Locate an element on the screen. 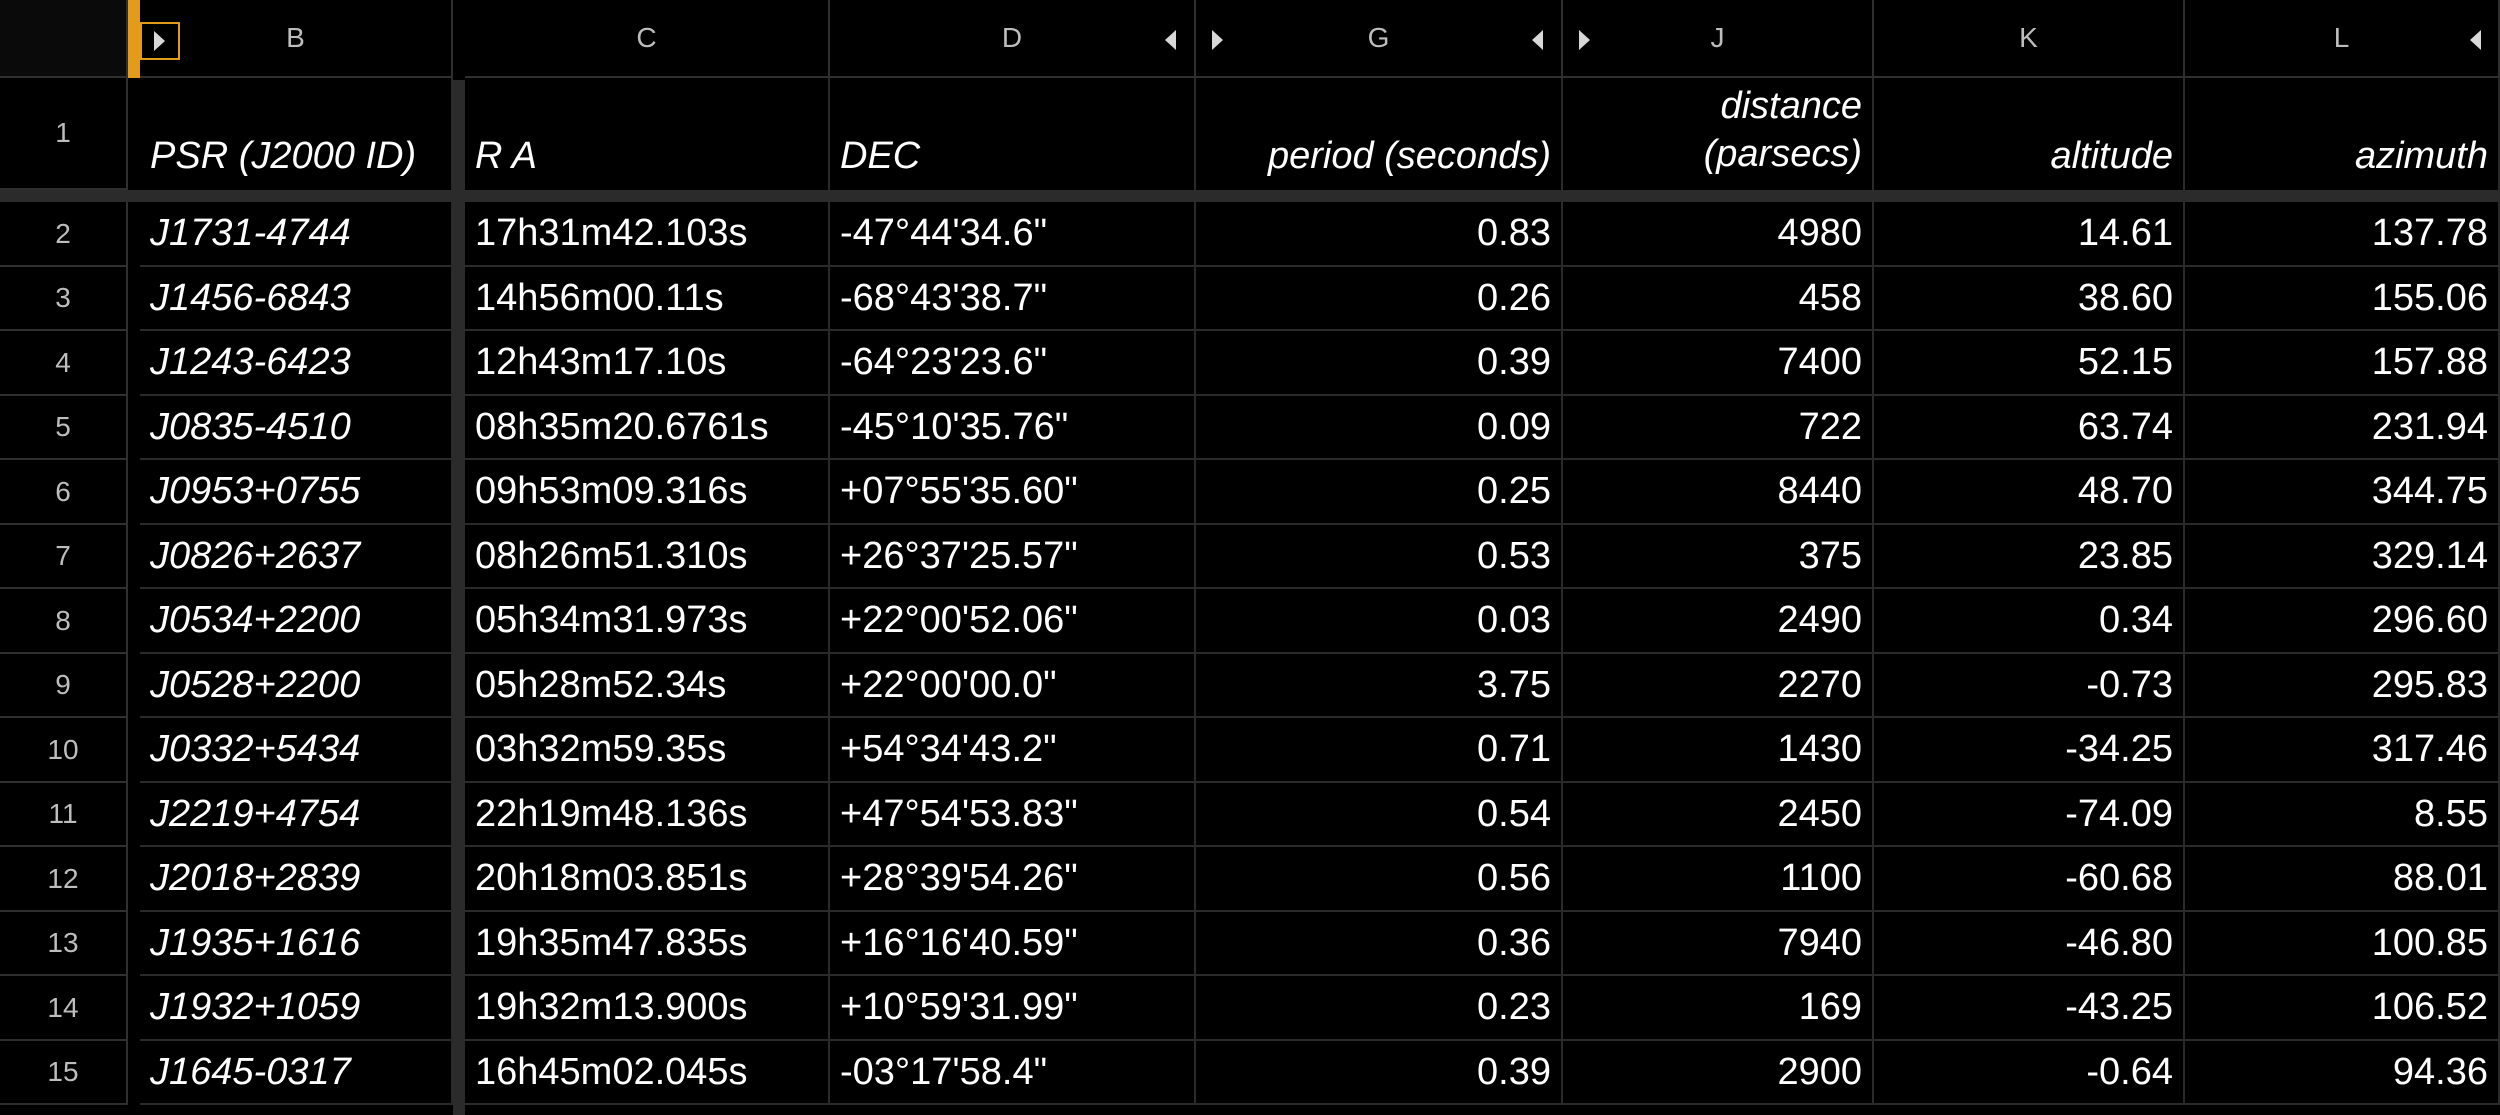 This screenshot has height=1115, width=2500. row-header: 13 is located at coordinates (64, 944).